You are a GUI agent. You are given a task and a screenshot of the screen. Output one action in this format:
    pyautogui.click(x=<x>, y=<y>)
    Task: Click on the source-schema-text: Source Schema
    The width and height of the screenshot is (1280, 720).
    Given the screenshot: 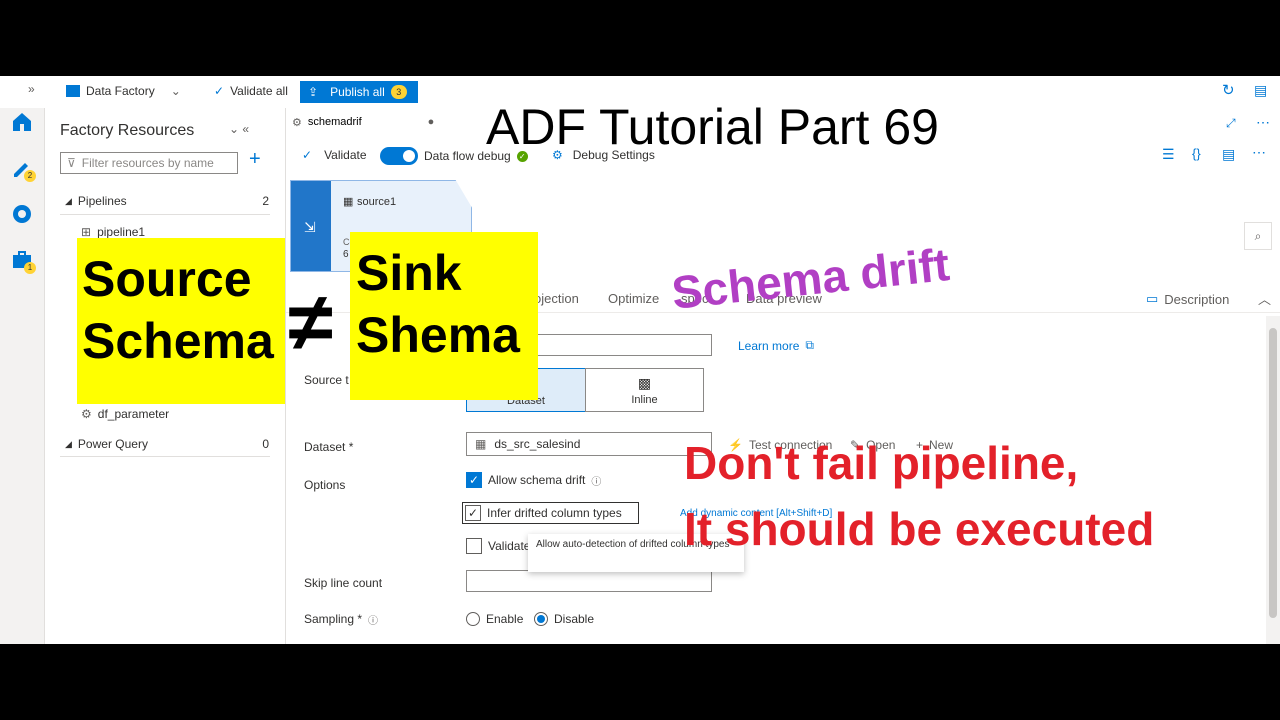 What is the action you would take?
    pyautogui.click(x=178, y=310)
    